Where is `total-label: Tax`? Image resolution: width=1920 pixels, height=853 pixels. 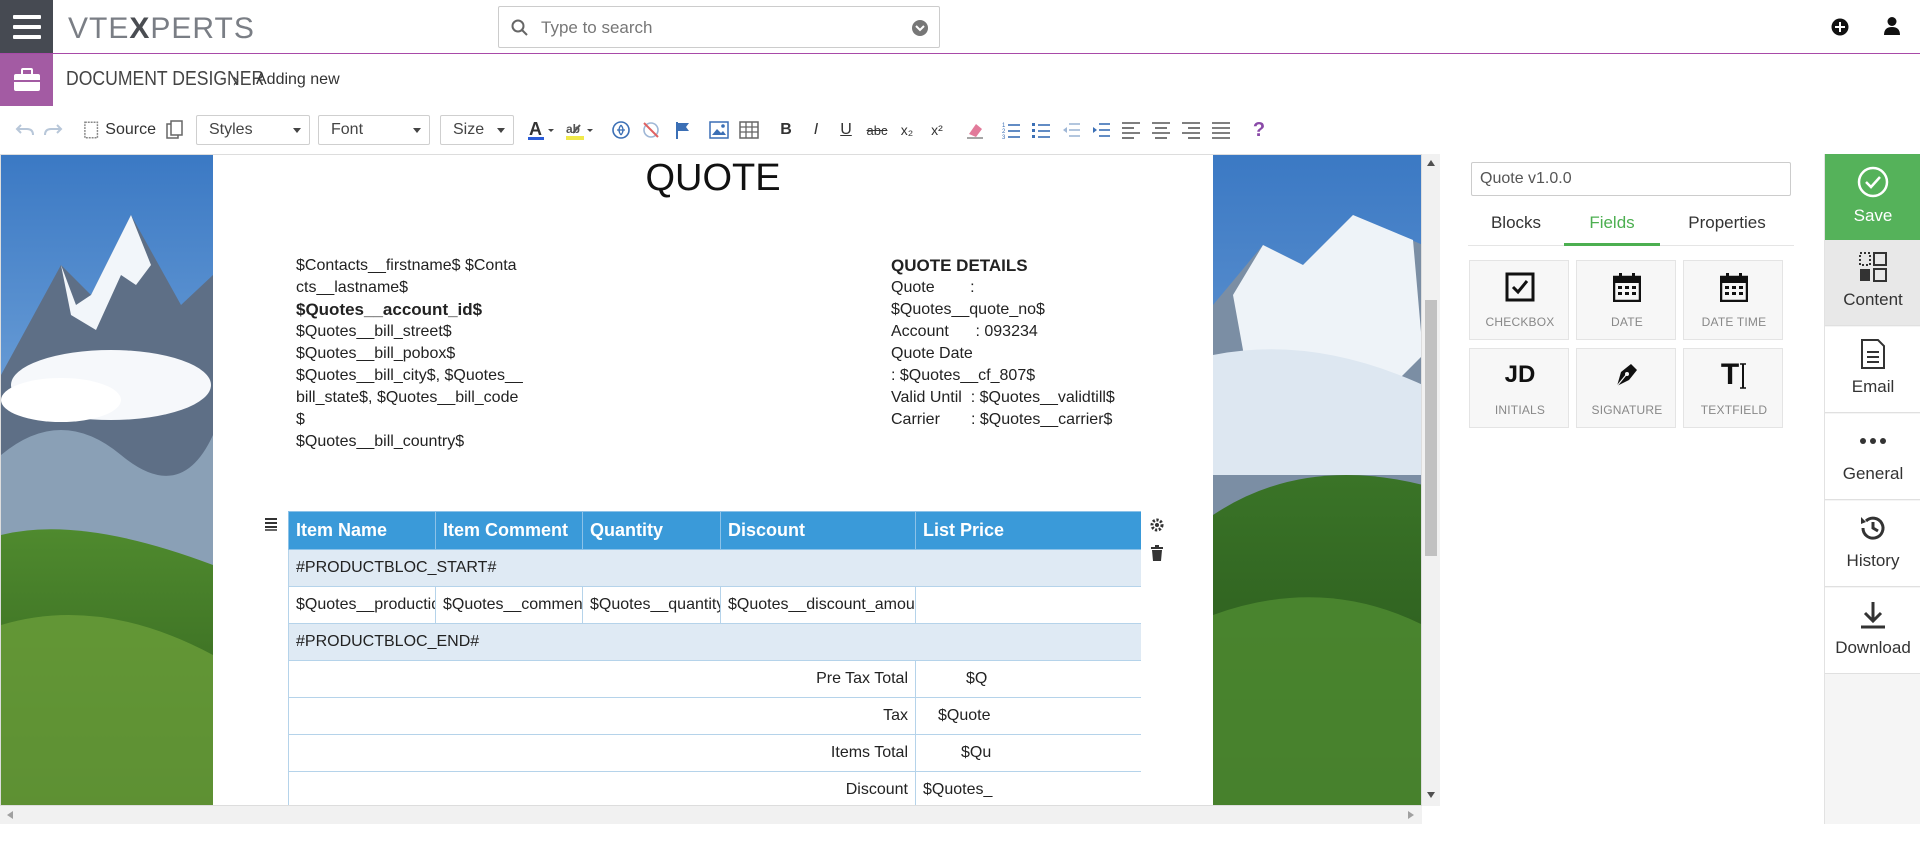 total-label: Tax is located at coordinates (602, 716).